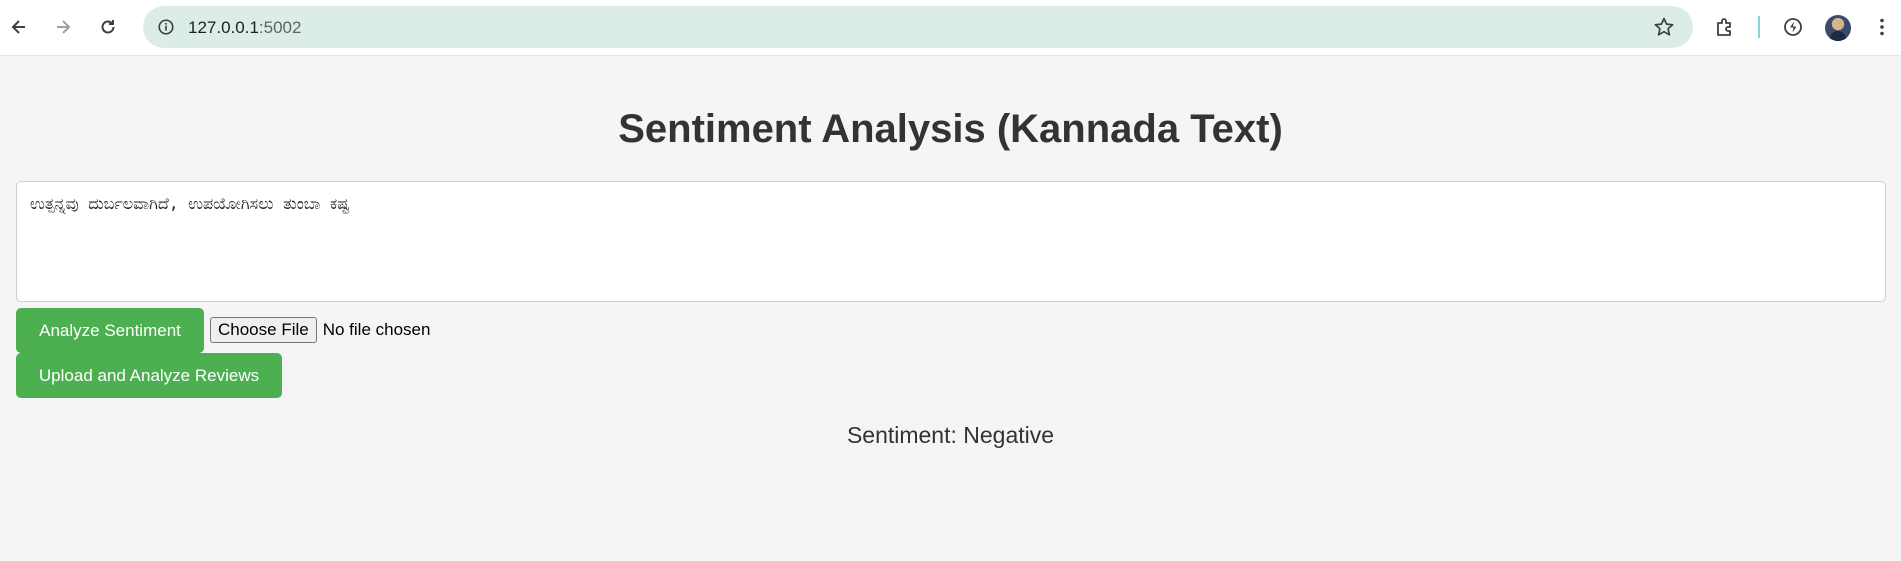  What do you see at coordinates (149, 375) in the screenshot?
I see `upload-analyze-button: Upload and Analyze Reviews` at bounding box center [149, 375].